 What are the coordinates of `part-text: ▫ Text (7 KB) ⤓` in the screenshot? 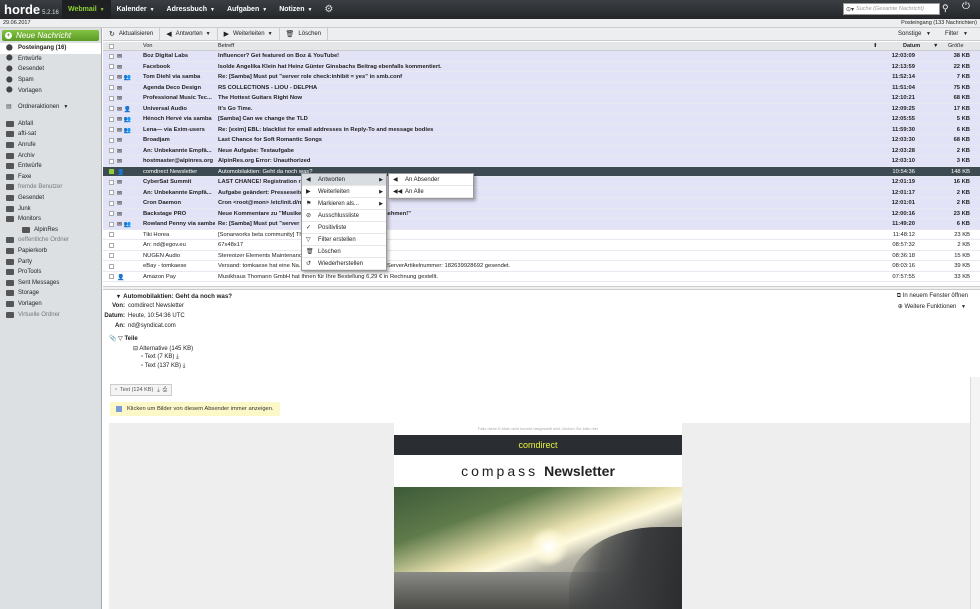 It's located at (160, 357).